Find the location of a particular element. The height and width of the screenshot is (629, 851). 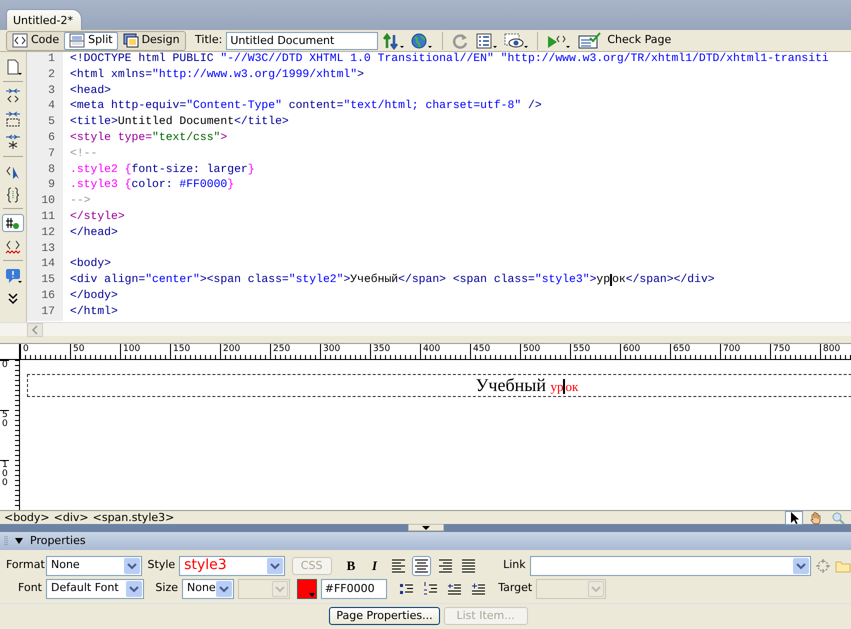

code-line: <title>Untitled Document</title> is located at coordinates (179, 122).